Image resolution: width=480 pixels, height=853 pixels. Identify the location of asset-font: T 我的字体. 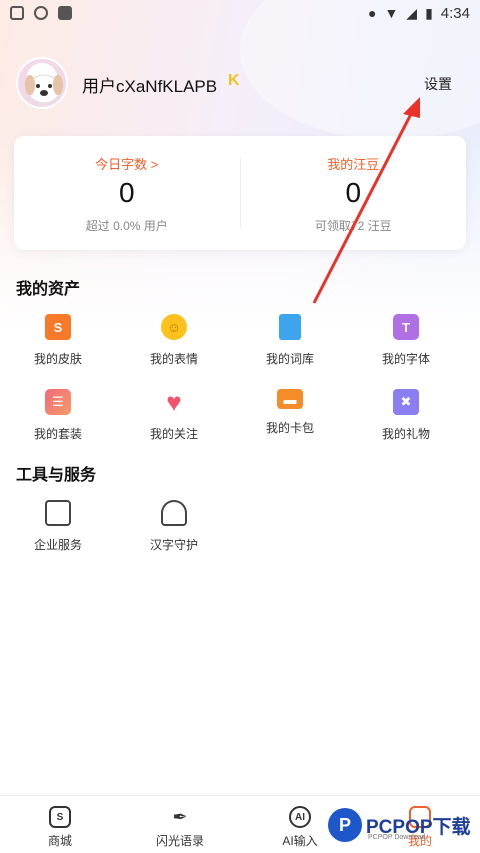
(406, 340).